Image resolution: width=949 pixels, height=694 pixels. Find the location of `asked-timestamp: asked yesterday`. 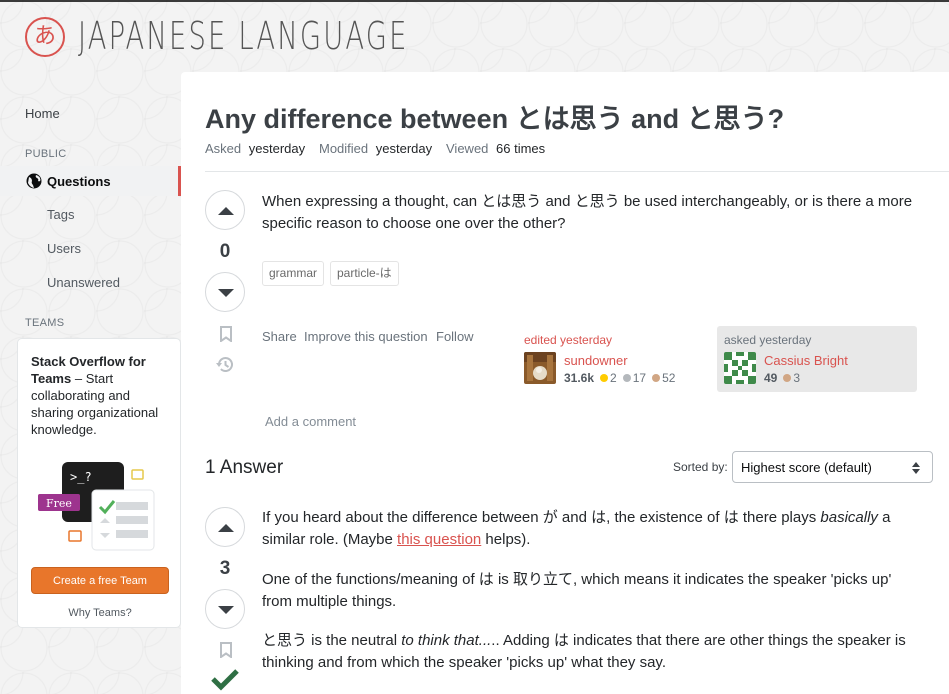

asked-timestamp: asked yesterday is located at coordinates (768, 340).